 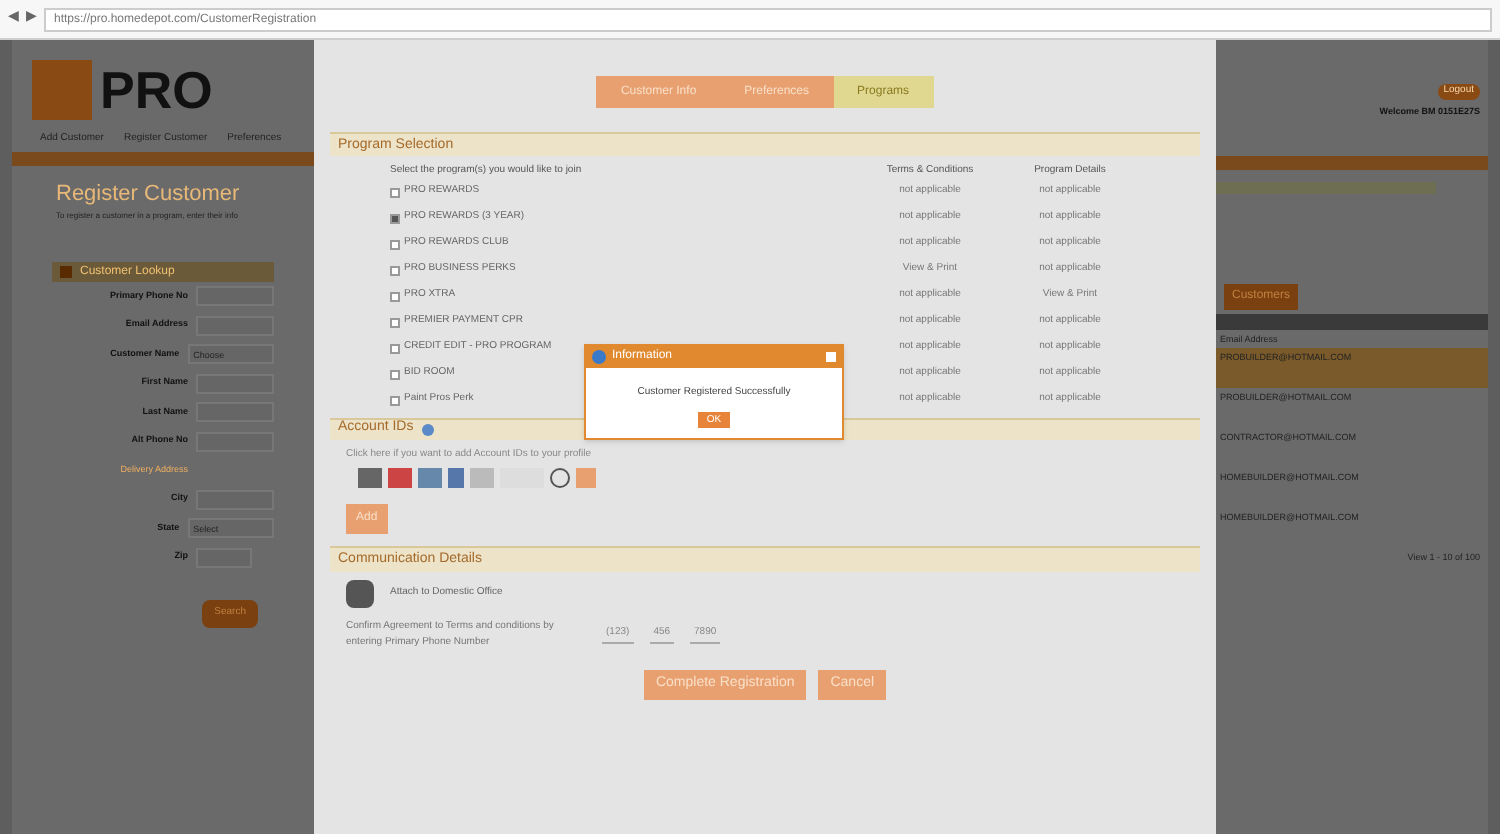 What do you see at coordinates (156, 90) in the screenshot?
I see `logo-text: PRO` at bounding box center [156, 90].